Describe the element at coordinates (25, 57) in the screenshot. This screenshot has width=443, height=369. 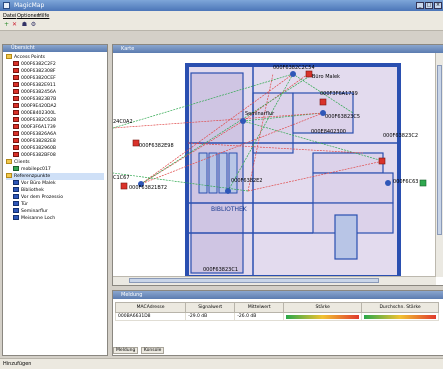
I see `tree-folder-access-points: Access Points` at that location.